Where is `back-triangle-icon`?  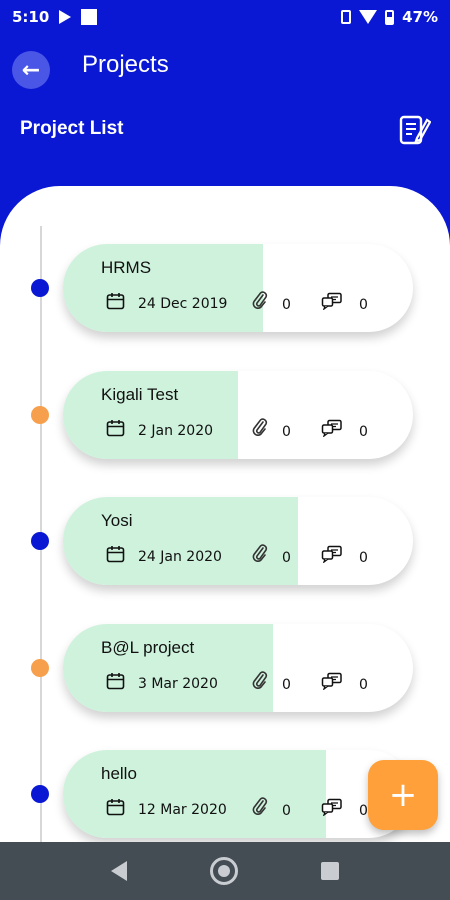 back-triangle-icon is located at coordinates (119, 871).